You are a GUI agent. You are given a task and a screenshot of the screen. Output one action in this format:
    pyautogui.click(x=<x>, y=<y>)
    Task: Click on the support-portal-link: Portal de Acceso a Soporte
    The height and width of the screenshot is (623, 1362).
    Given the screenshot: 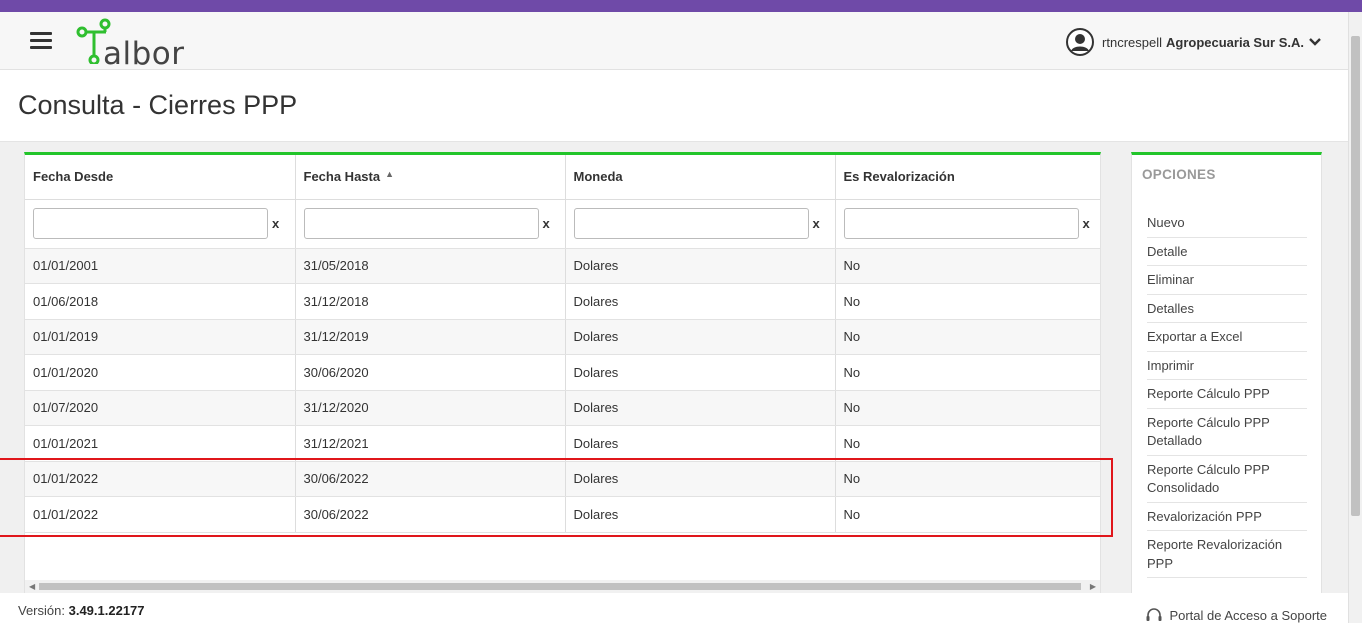 What is the action you would take?
    pyautogui.click(x=1236, y=615)
    